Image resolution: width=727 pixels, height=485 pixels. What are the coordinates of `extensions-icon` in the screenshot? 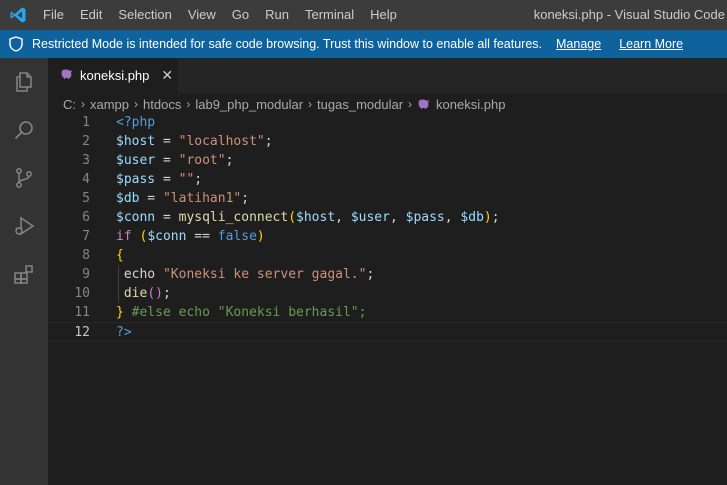 It's located at (24, 274).